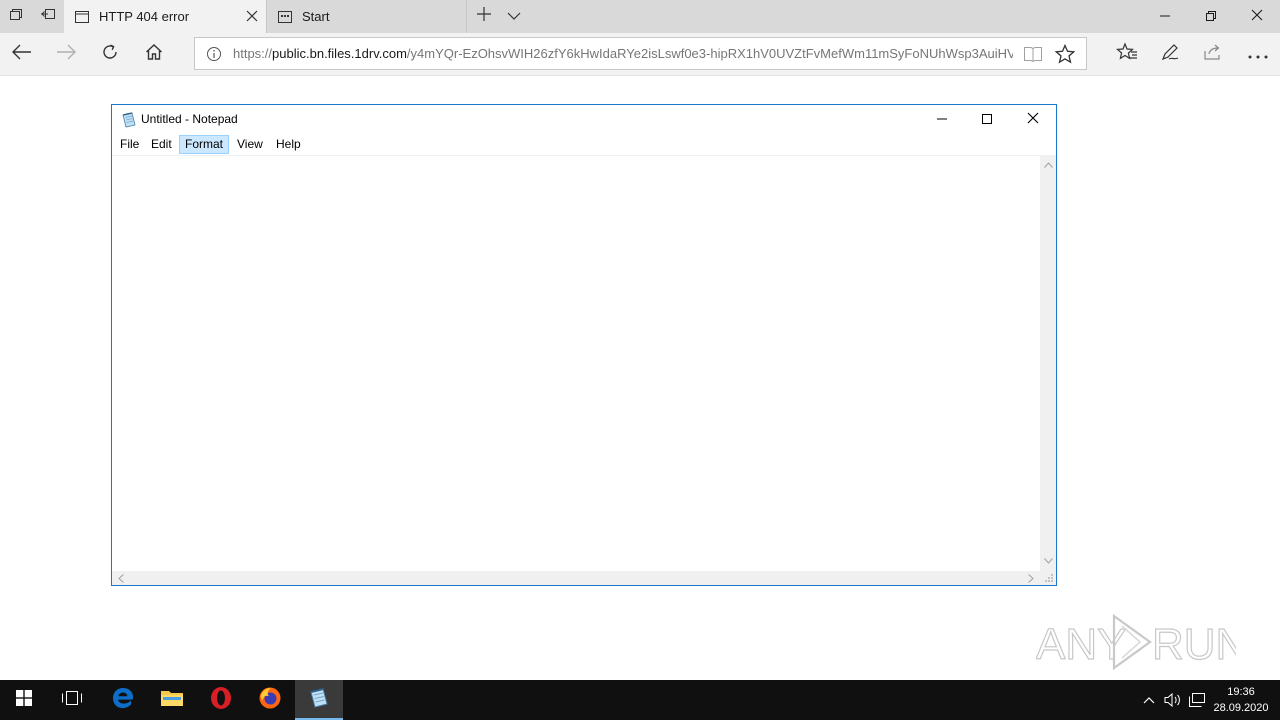  I want to click on back-arrow-icon, so click(22, 54).